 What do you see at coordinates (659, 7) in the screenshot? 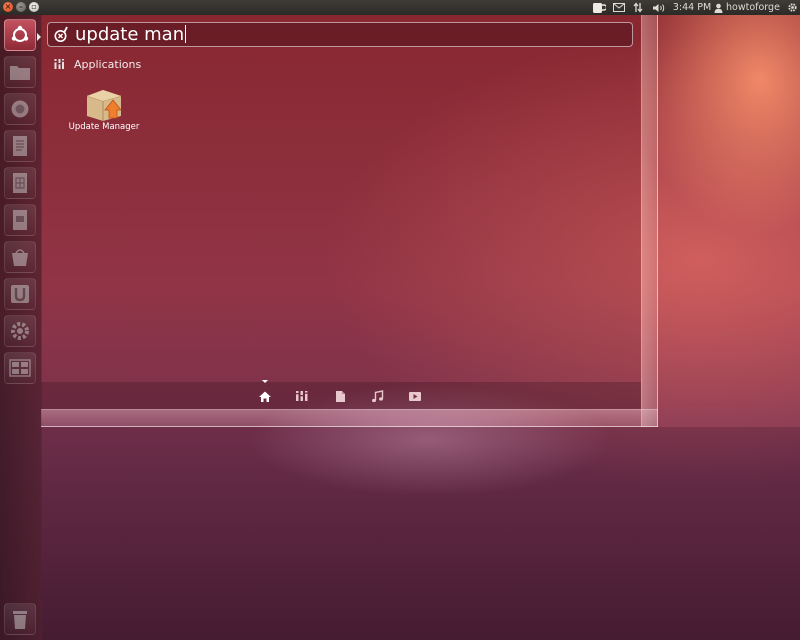
I see `volume-icon` at bounding box center [659, 7].